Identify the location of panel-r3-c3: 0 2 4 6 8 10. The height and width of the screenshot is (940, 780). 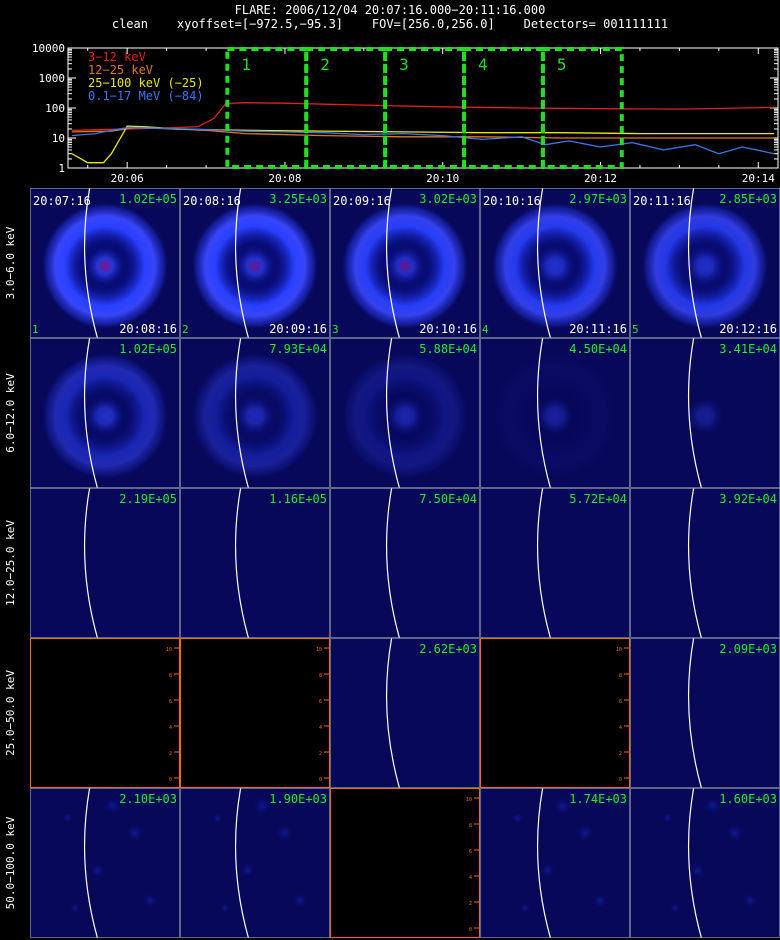
(555, 713).